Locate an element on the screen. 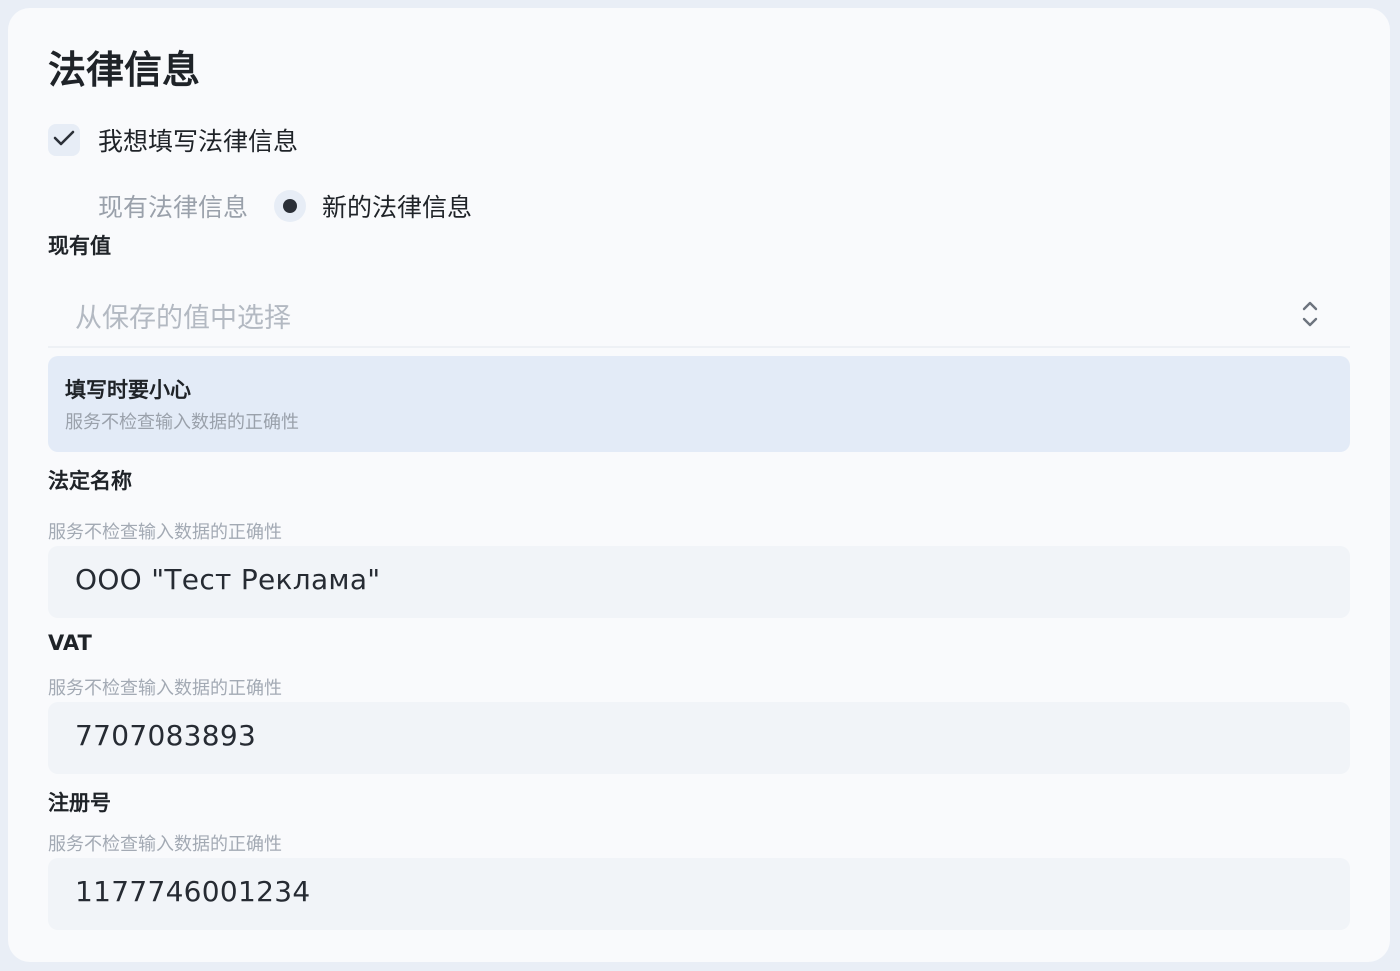  radio-existing-option: 现有法律信息 is located at coordinates (173, 206).